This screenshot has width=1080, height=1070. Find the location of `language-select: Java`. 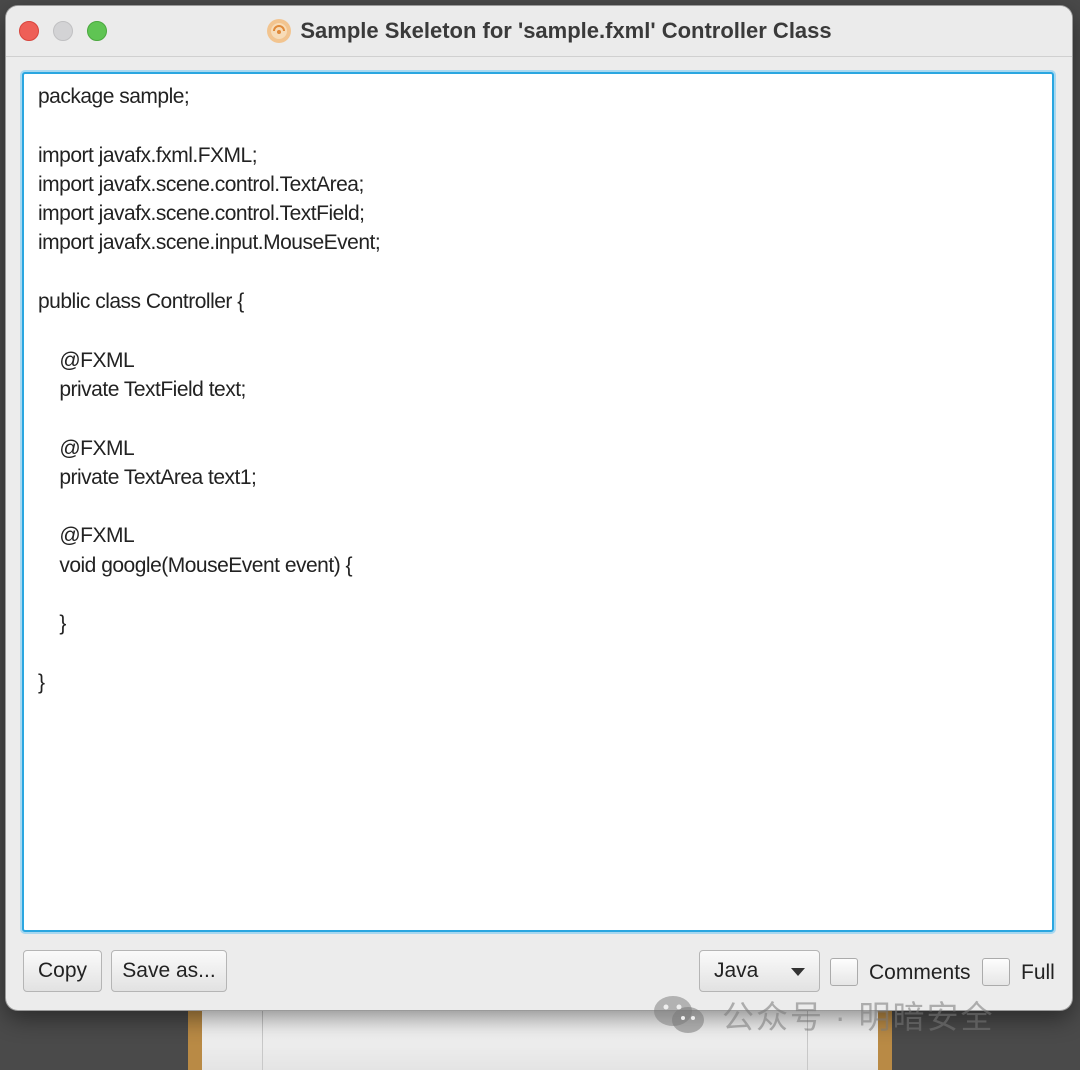

language-select: Java is located at coordinates (759, 971).